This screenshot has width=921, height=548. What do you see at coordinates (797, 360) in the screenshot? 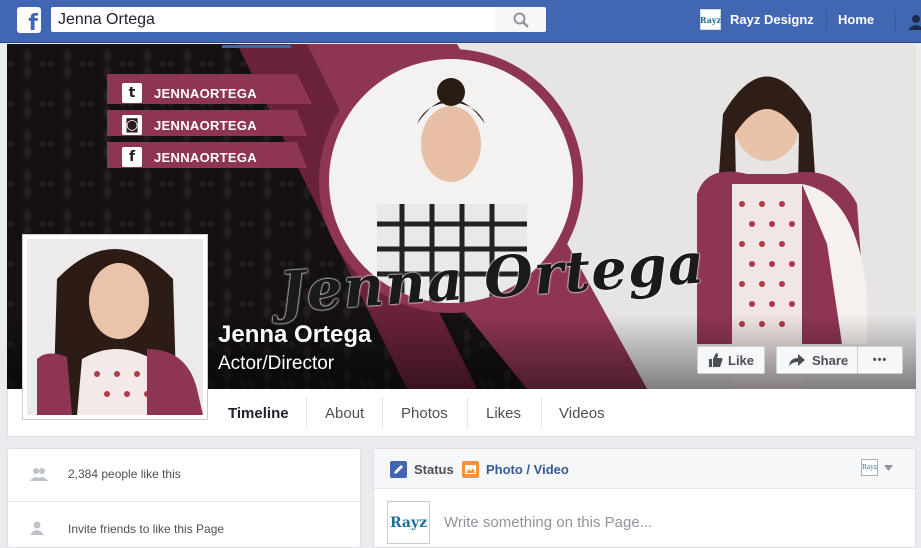
I see `share-arrow-icon` at bounding box center [797, 360].